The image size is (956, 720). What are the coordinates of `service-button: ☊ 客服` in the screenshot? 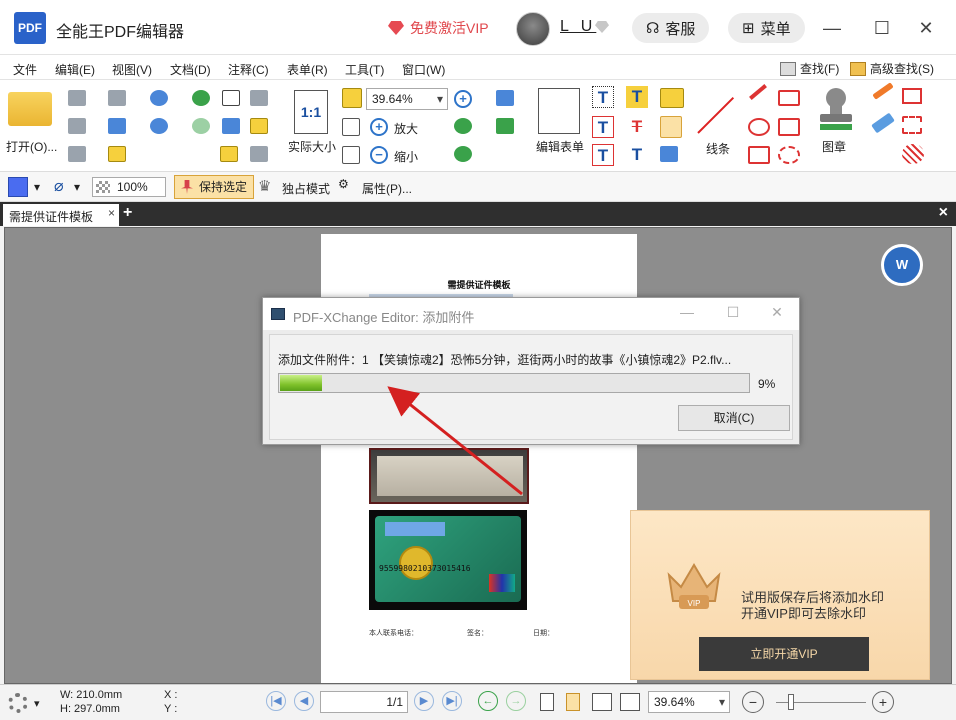 It's located at (671, 28).